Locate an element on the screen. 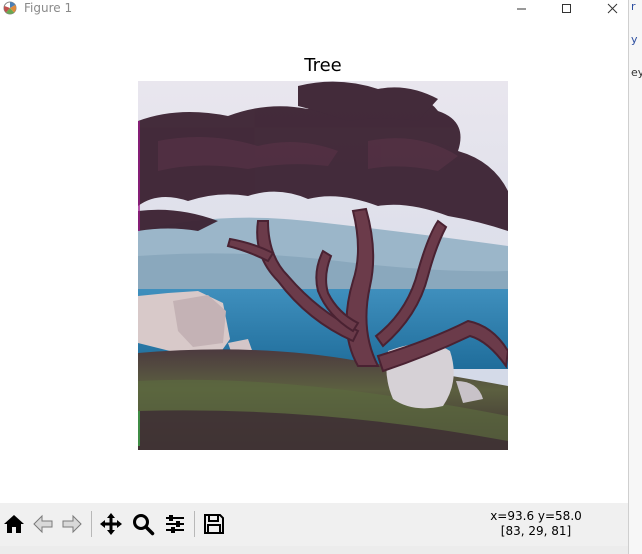  pan-button is located at coordinates (111, 524).